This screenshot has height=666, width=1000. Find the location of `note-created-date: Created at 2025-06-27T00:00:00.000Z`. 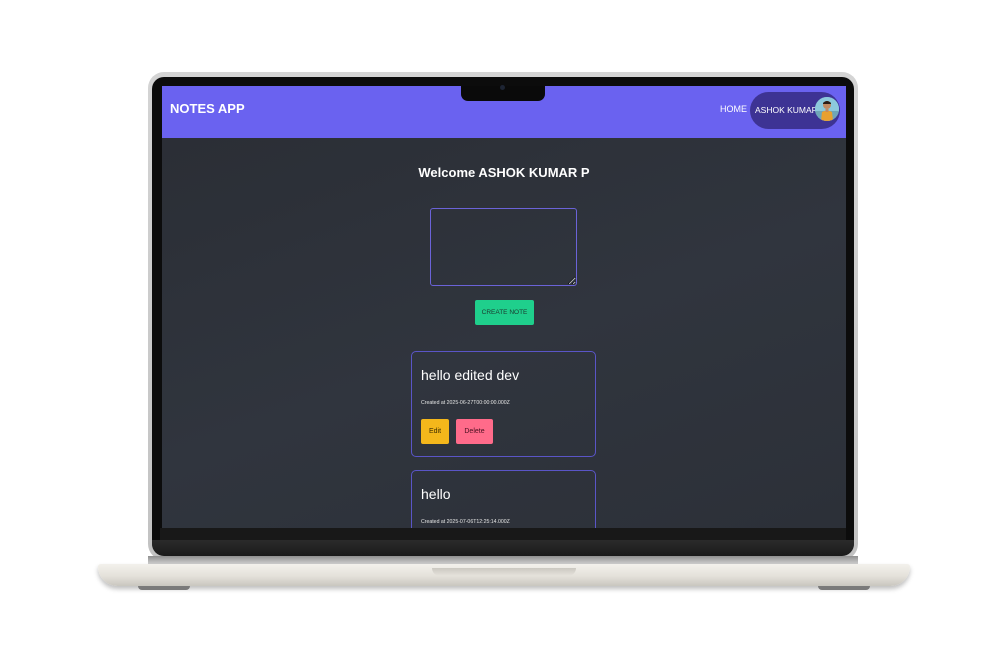

note-created-date: Created at 2025-06-27T00:00:00.000Z is located at coordinates (465, 403).